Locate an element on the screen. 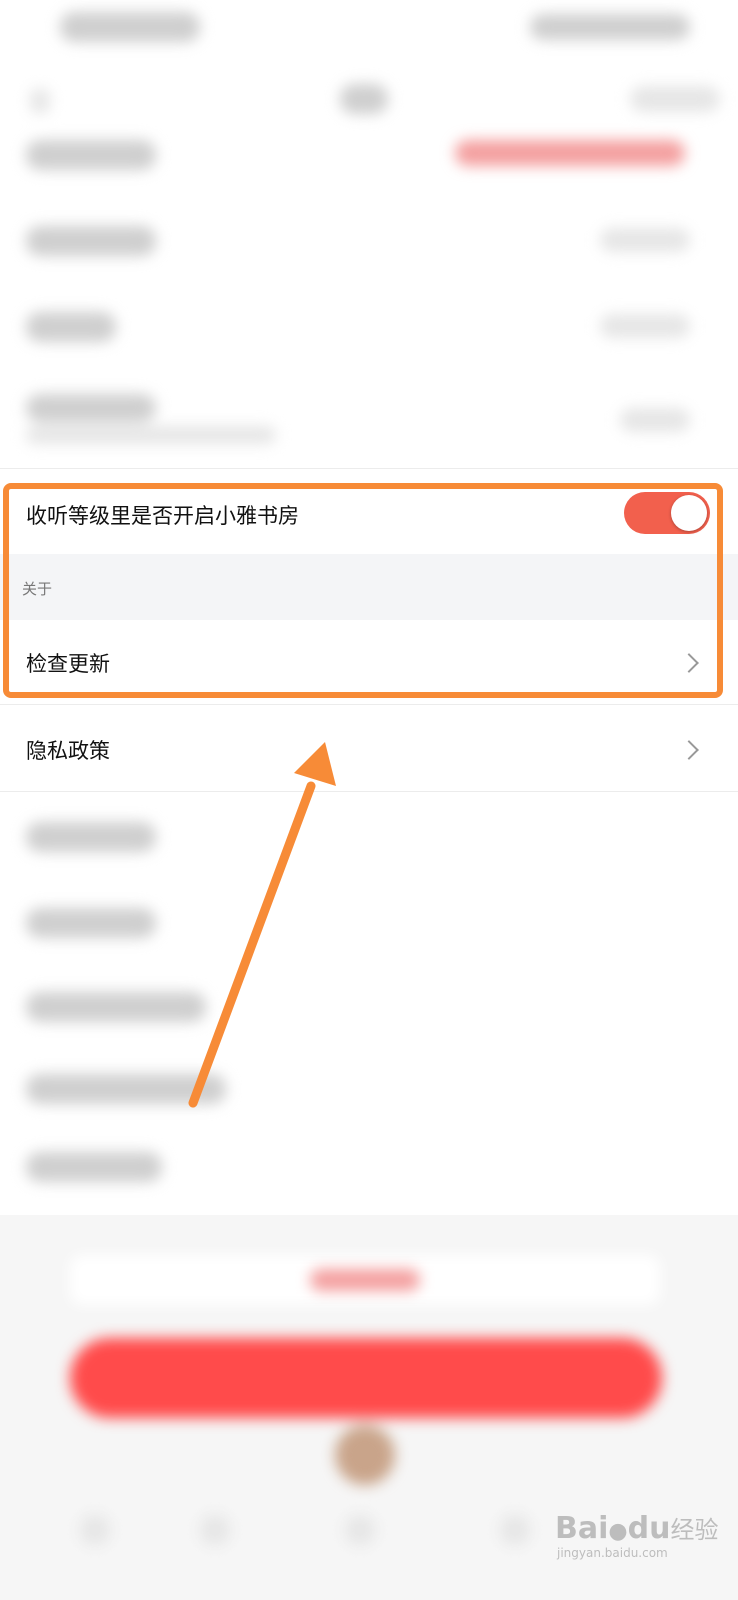 The image size is (738, 1600). arrow-annotation is located at coordinates (262, 925).